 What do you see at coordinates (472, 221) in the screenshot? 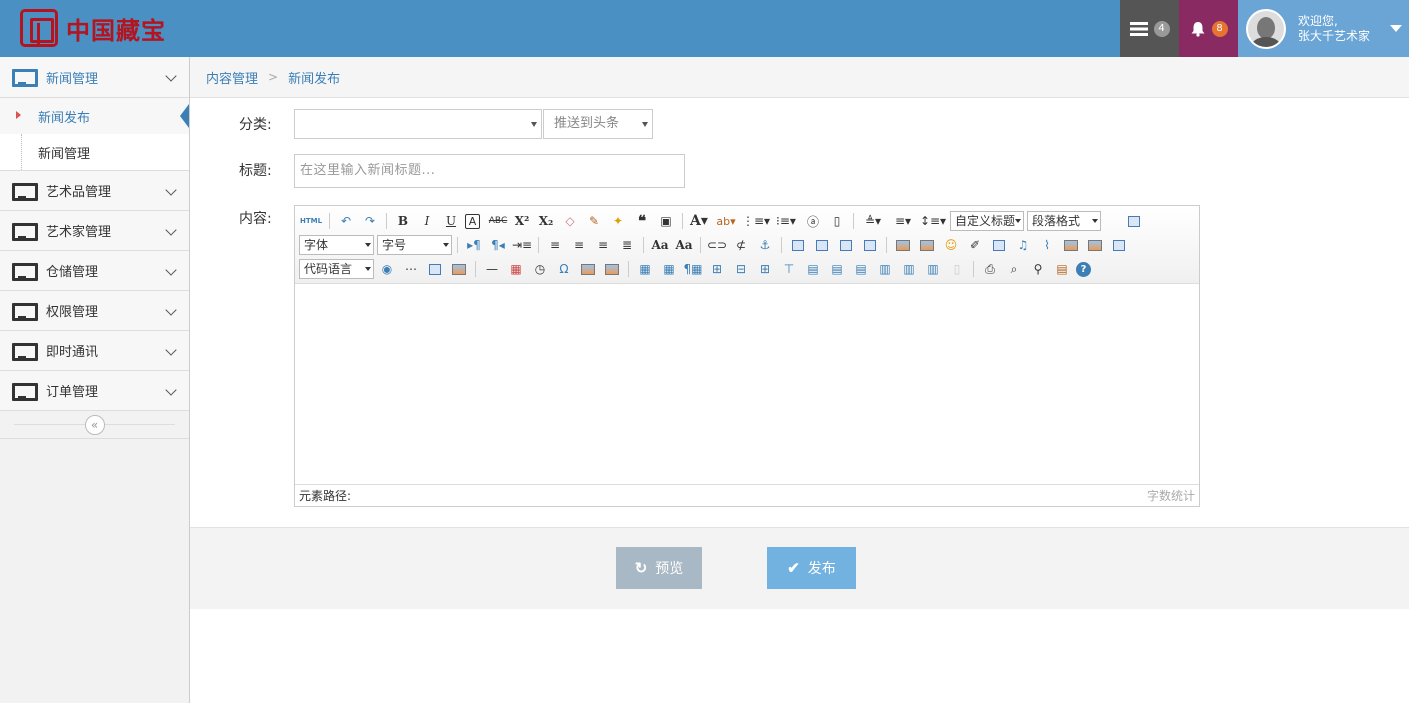
I see `font-border-button: A` at bounding box center [472, 221].